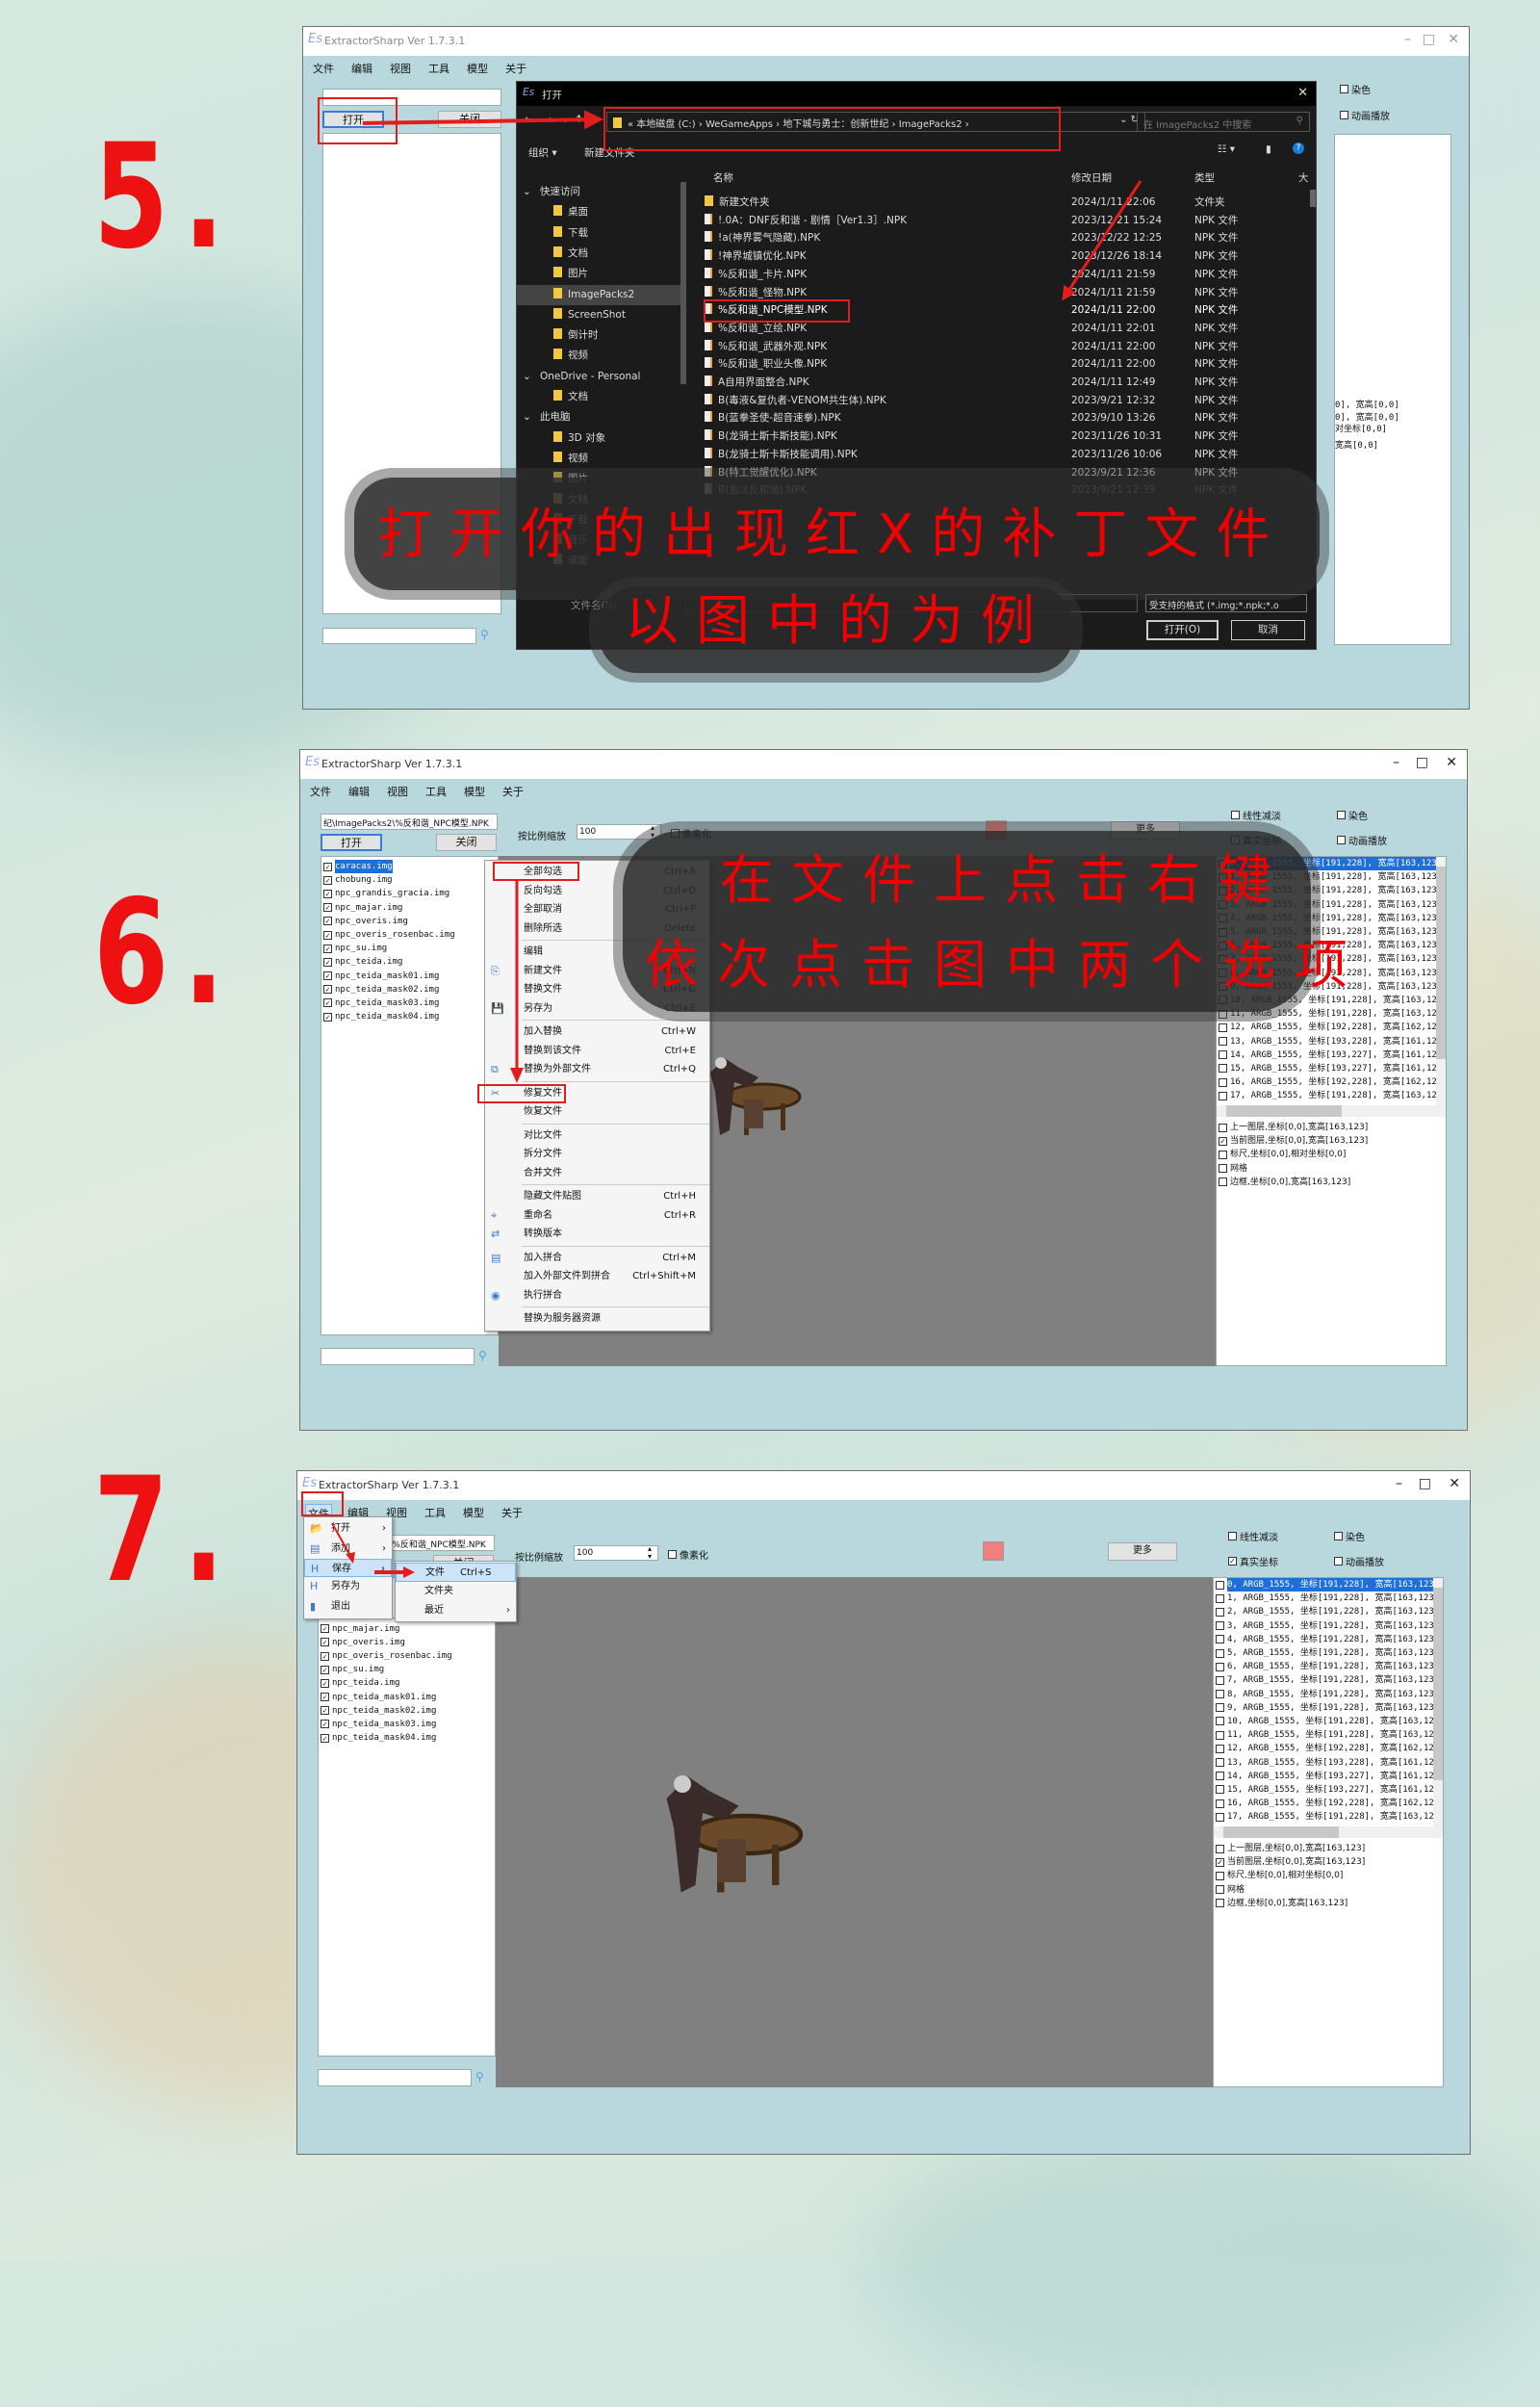  What do you see at coordinates (359, 791) in the screenshot?
I see `menu-edit: 编辑` at bounding box center [359, 791].